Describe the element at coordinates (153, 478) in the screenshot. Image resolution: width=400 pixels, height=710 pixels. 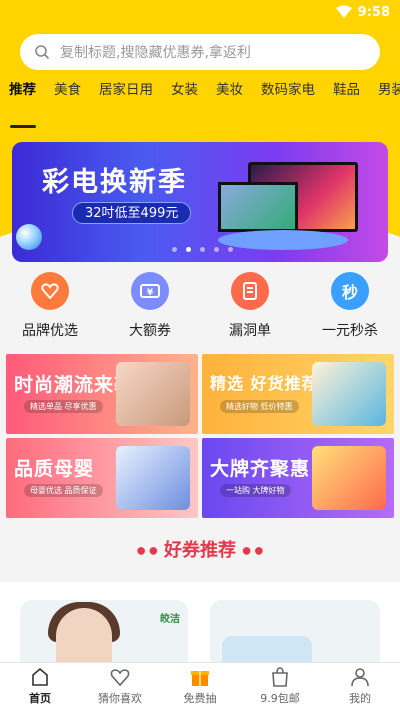
I see `baby-products-image` at that location.